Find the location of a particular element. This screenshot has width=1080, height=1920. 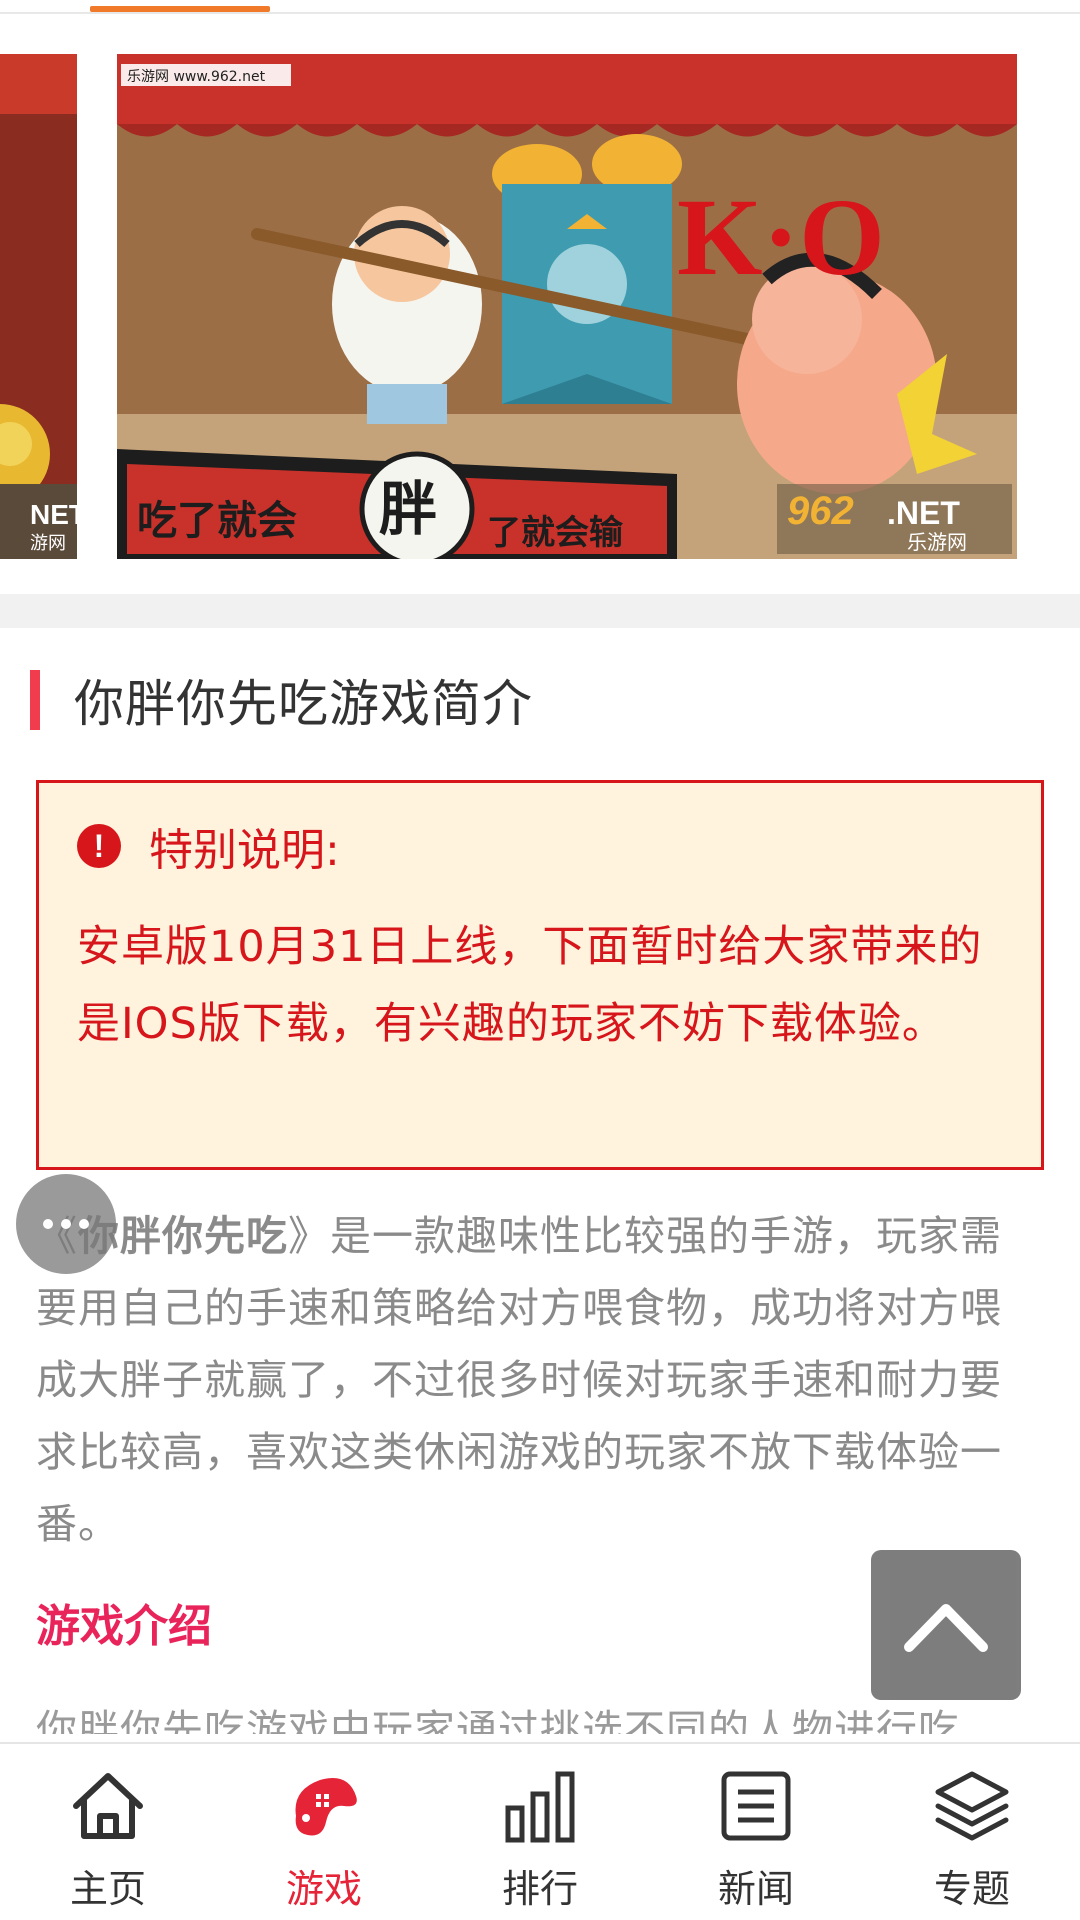

section-divider is located at coordinates (540, 611).